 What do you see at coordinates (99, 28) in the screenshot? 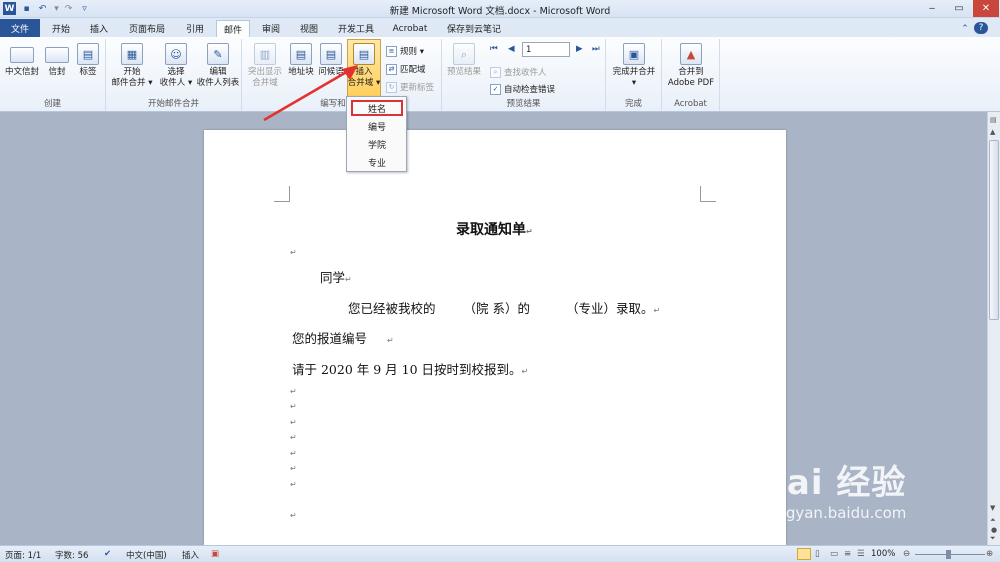
I see `tab-insert: 插入` at bounding box center [99, 28].